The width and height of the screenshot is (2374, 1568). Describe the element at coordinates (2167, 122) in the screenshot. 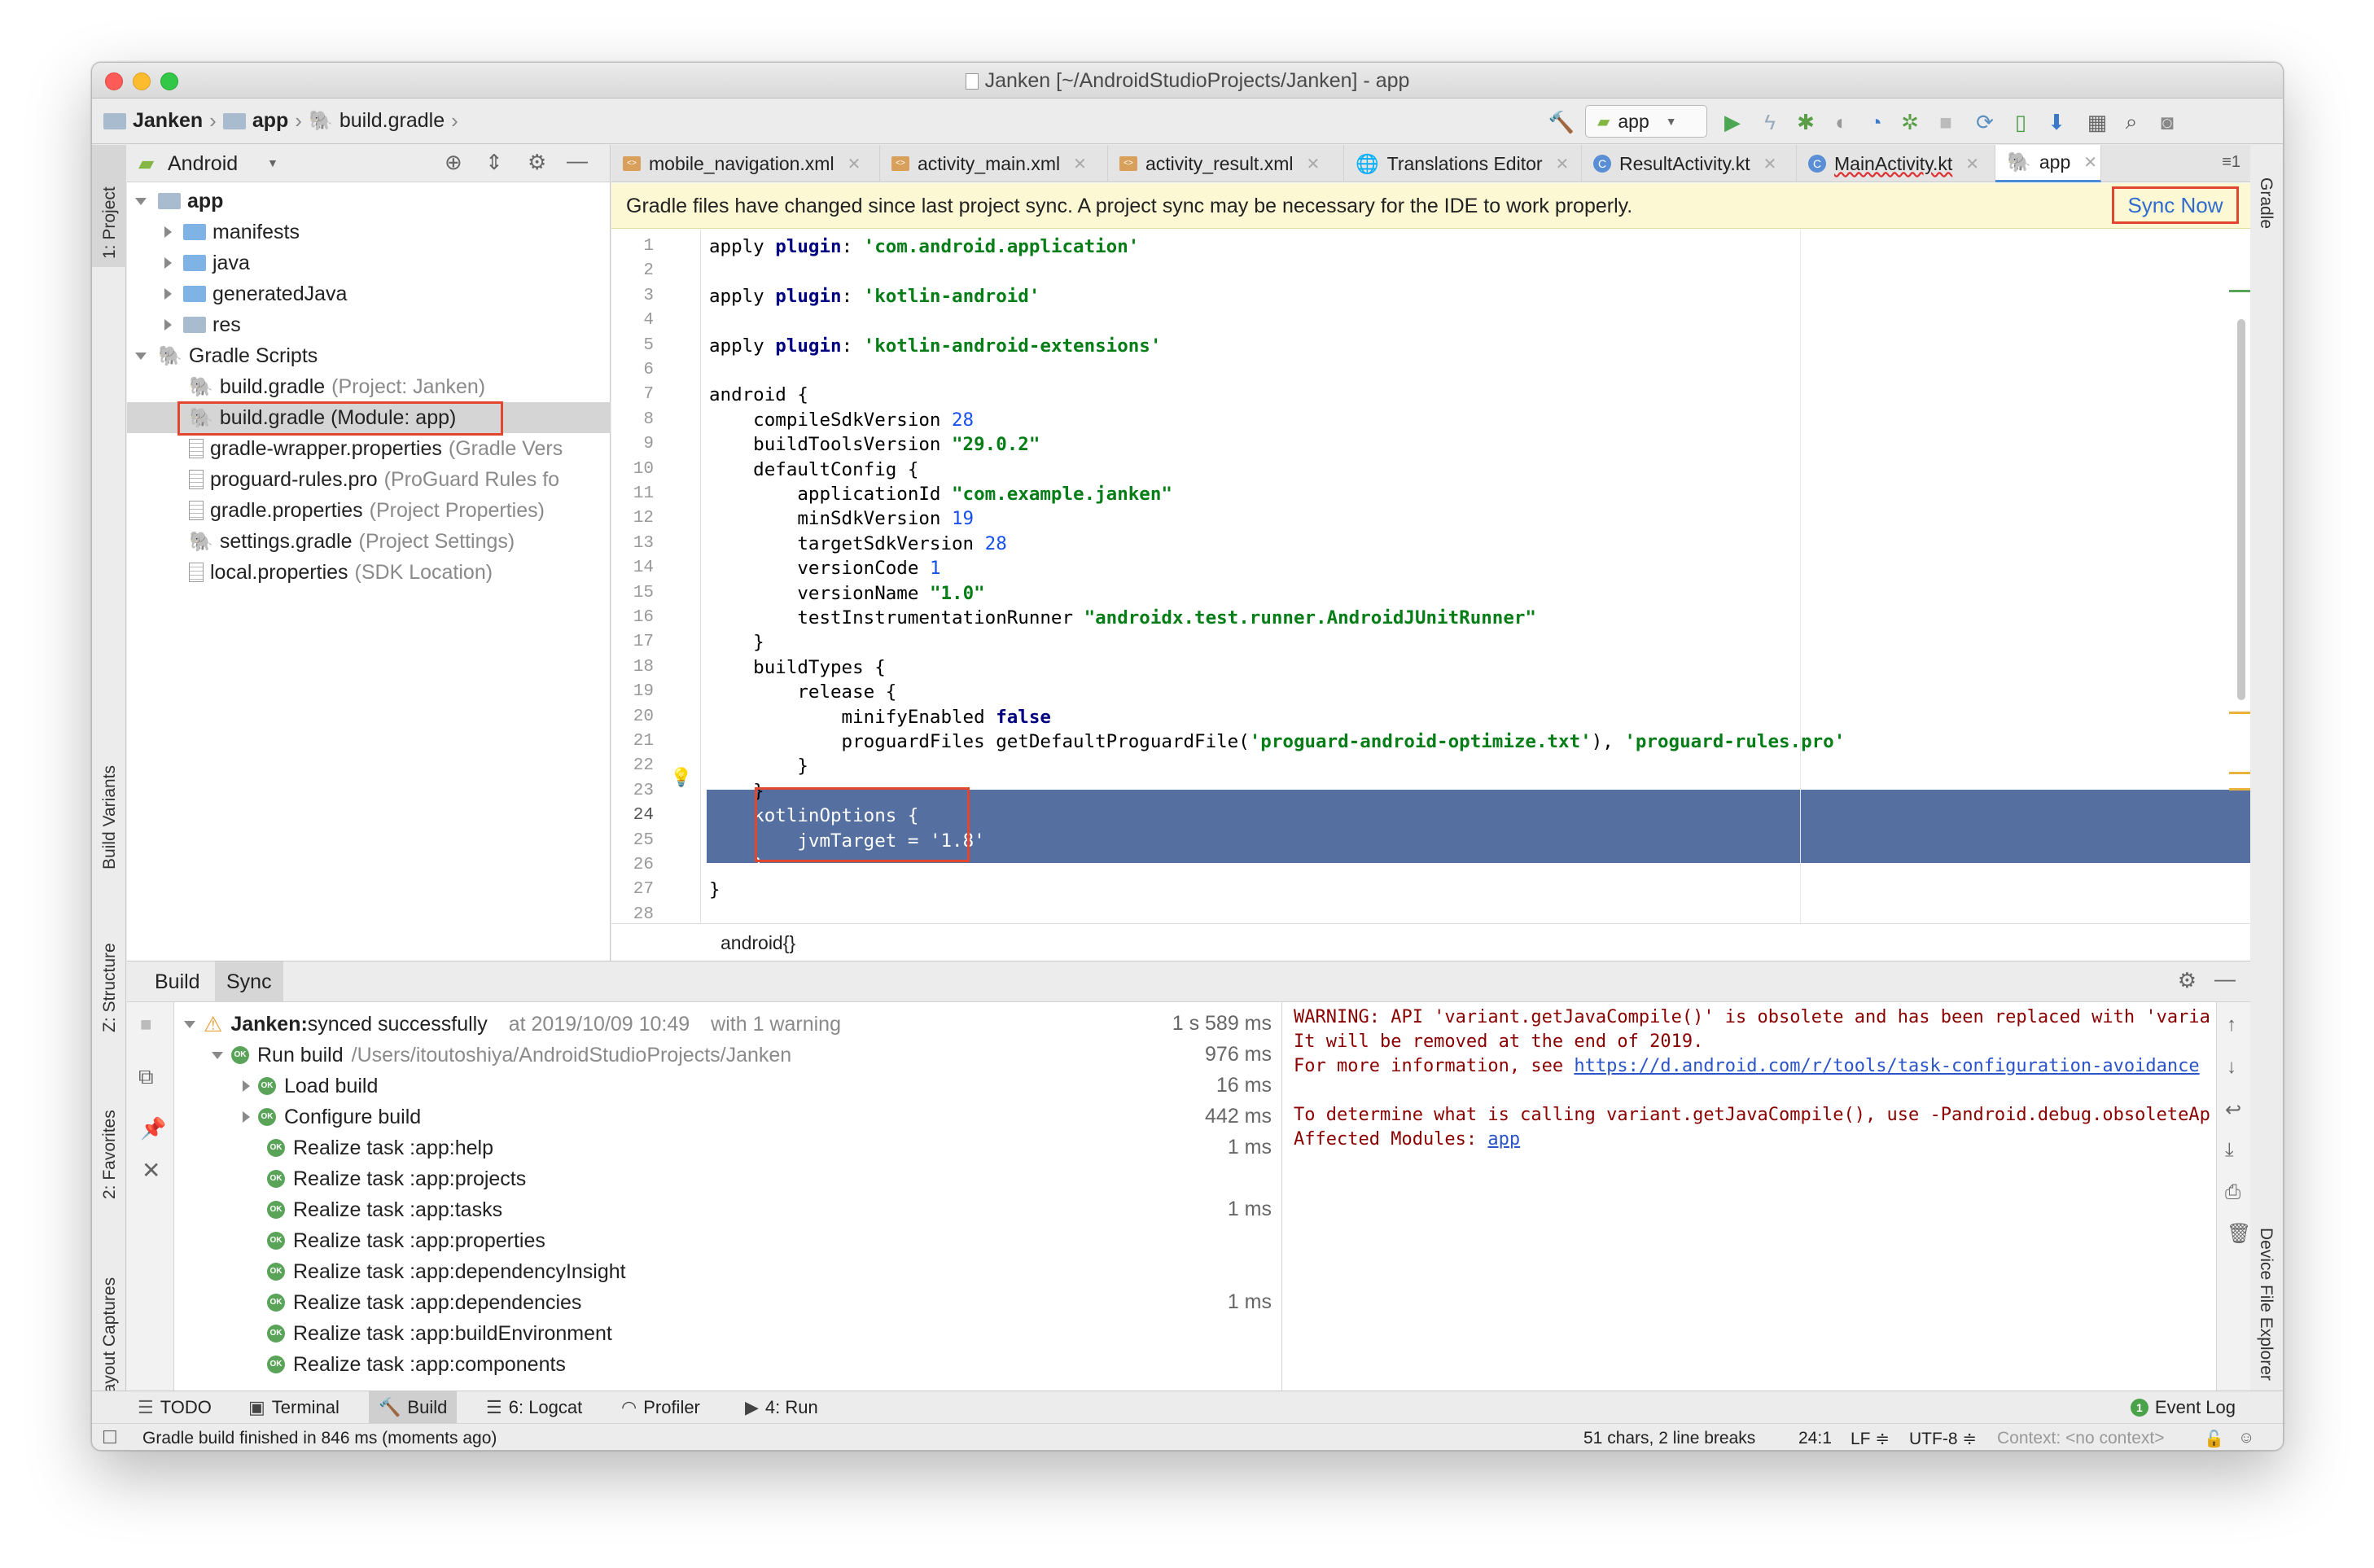

I see `user-avatar-icon: ◙` at that location.